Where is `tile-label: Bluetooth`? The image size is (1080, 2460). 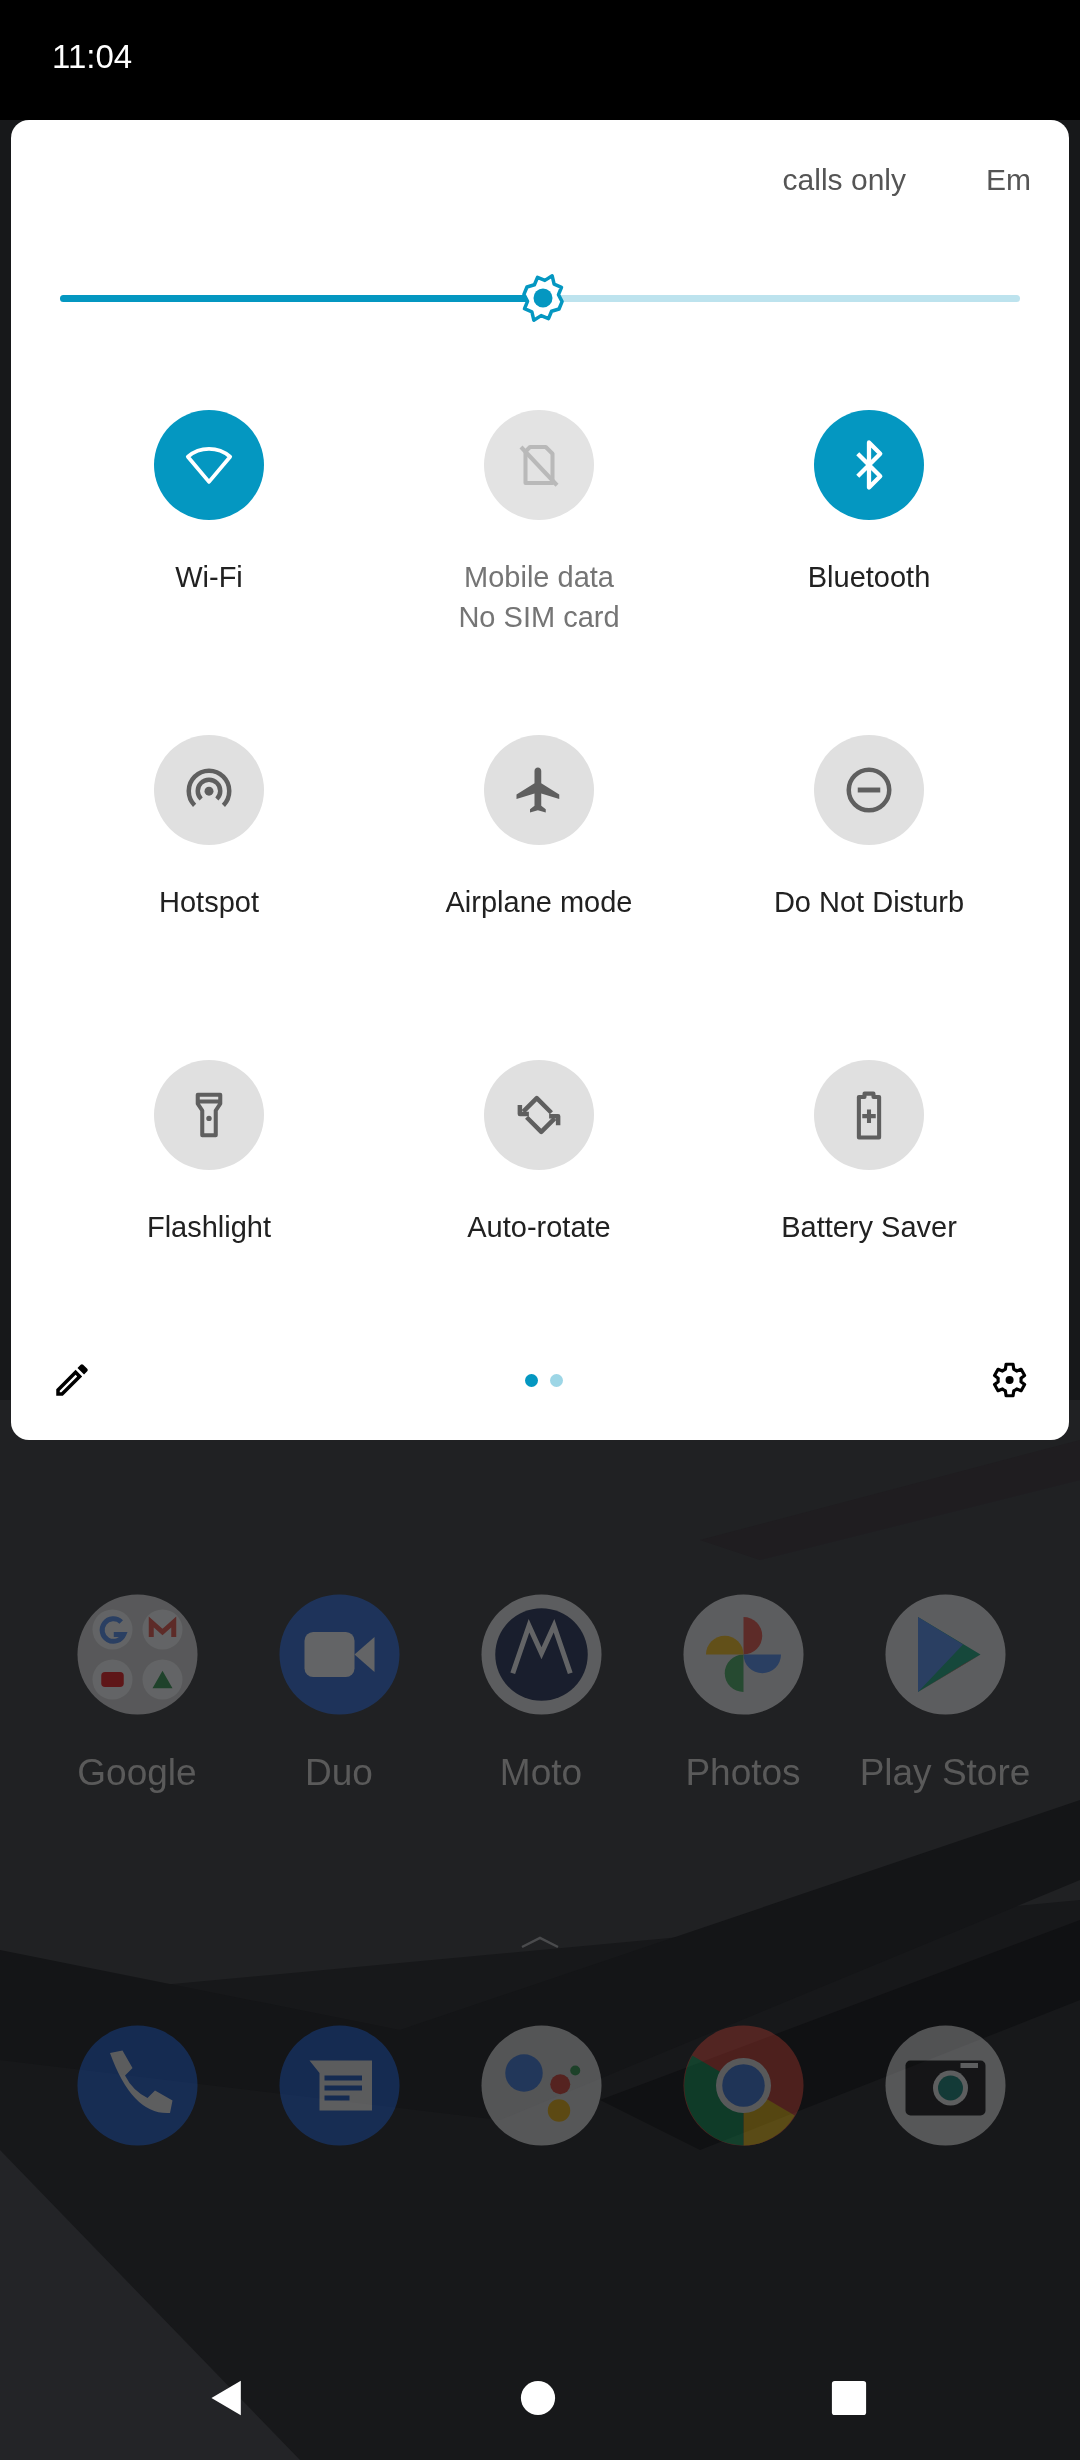 tile-label: Bluetooth is located at coordinates (869, 577).